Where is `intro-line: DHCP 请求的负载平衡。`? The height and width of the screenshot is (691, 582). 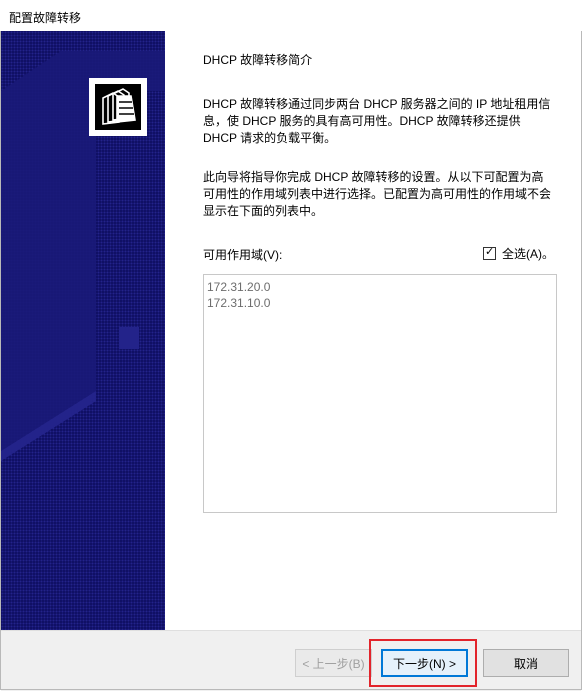 intro-line: DHCP 请求的负载平衡。 is located at coordinates (270, 138).